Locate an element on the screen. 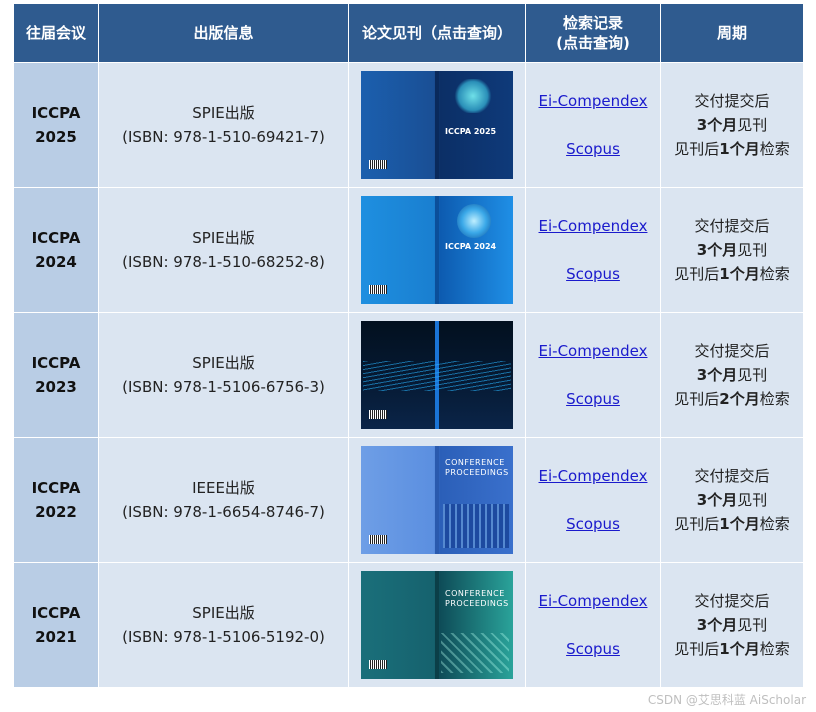 The width and height of the screenshot is (816, 712). period-index-months: 2个月 is located at coordinates (739, 399).